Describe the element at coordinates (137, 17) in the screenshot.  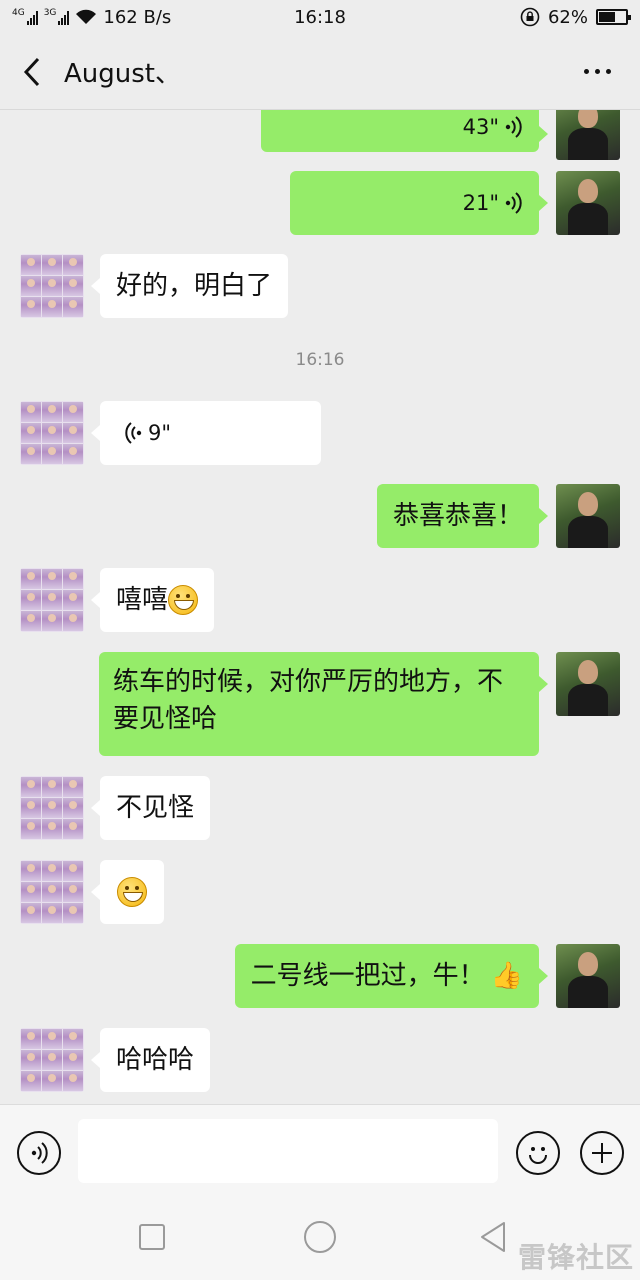
I see `network-speed: 162 B/s` at that location.